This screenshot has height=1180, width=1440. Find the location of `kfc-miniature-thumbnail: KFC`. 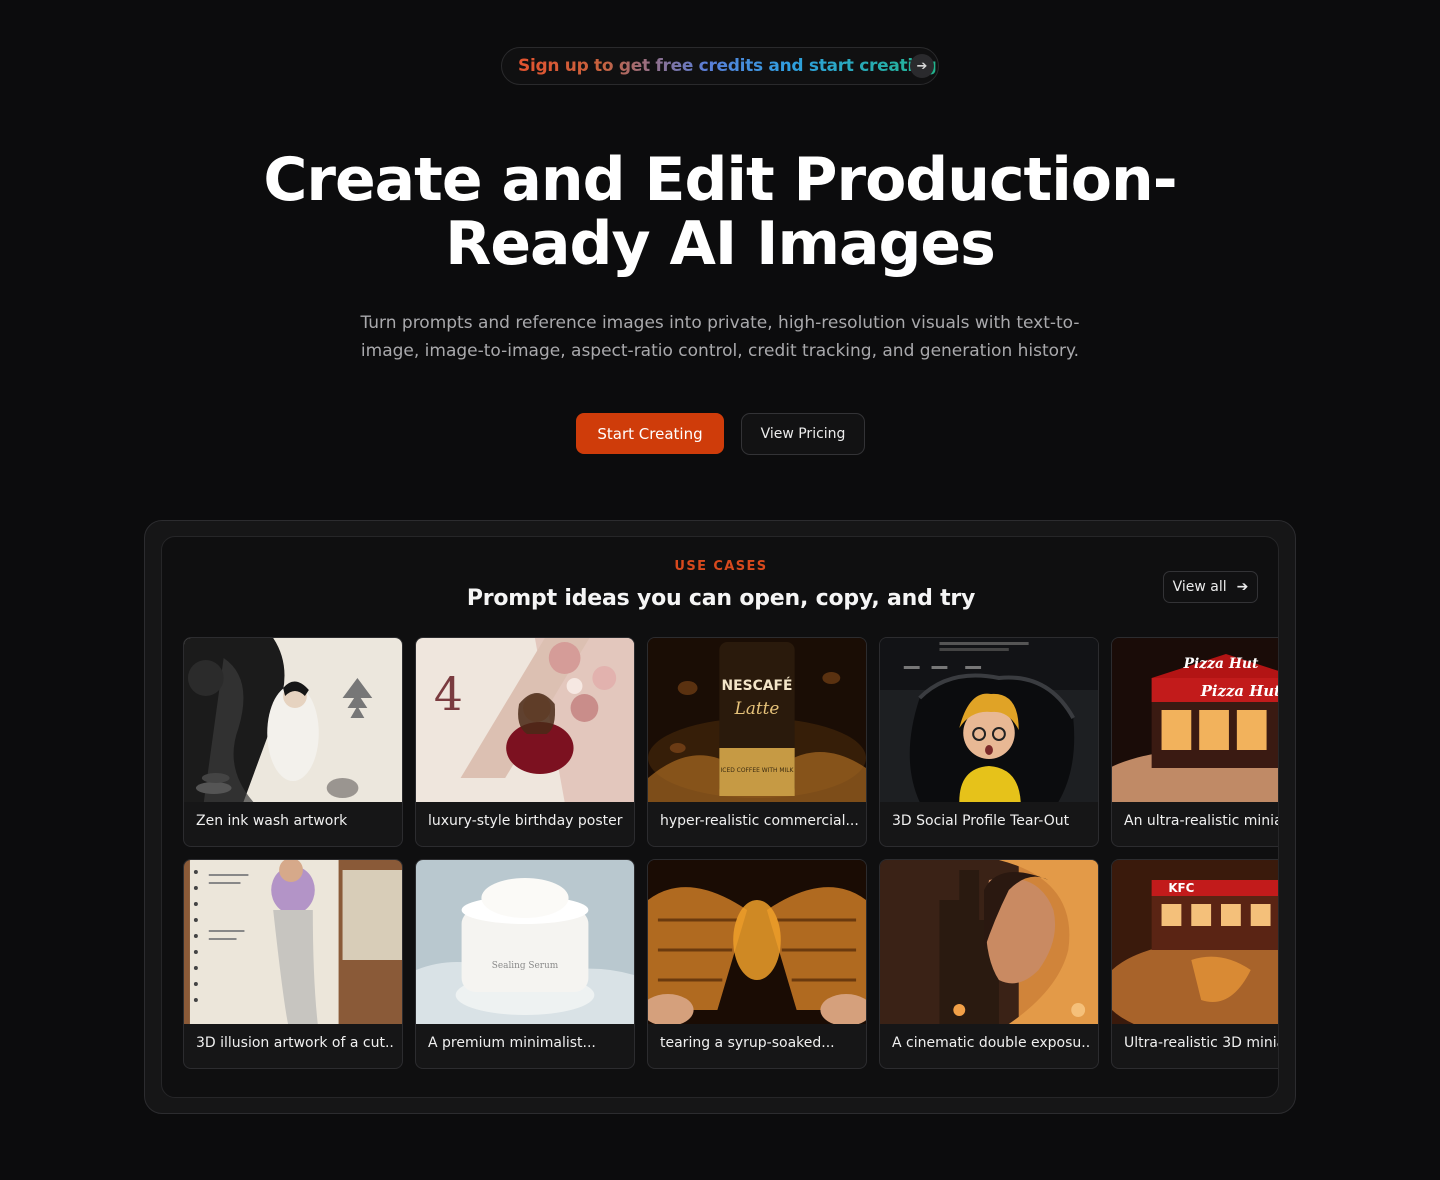

kfc-miniature-thumbnail: KFC is located at coordinates (1195, 942).